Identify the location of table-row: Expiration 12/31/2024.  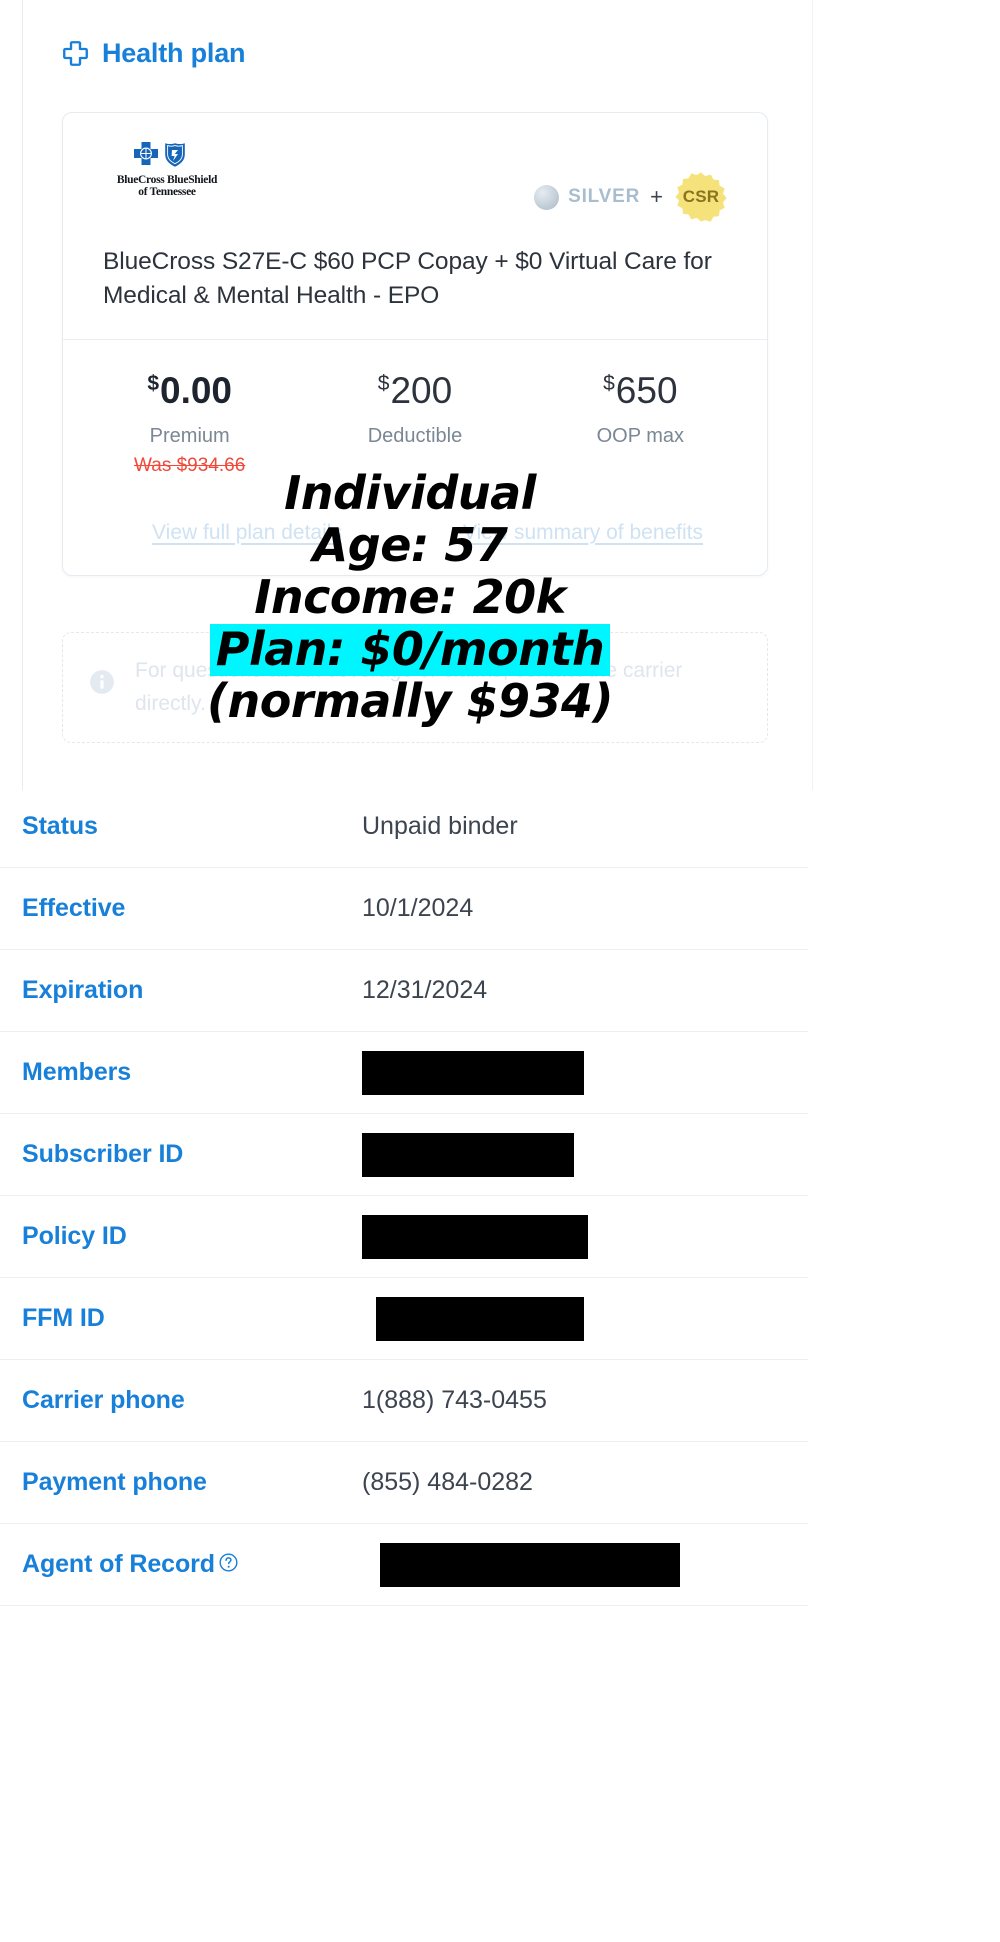
(404, 991).